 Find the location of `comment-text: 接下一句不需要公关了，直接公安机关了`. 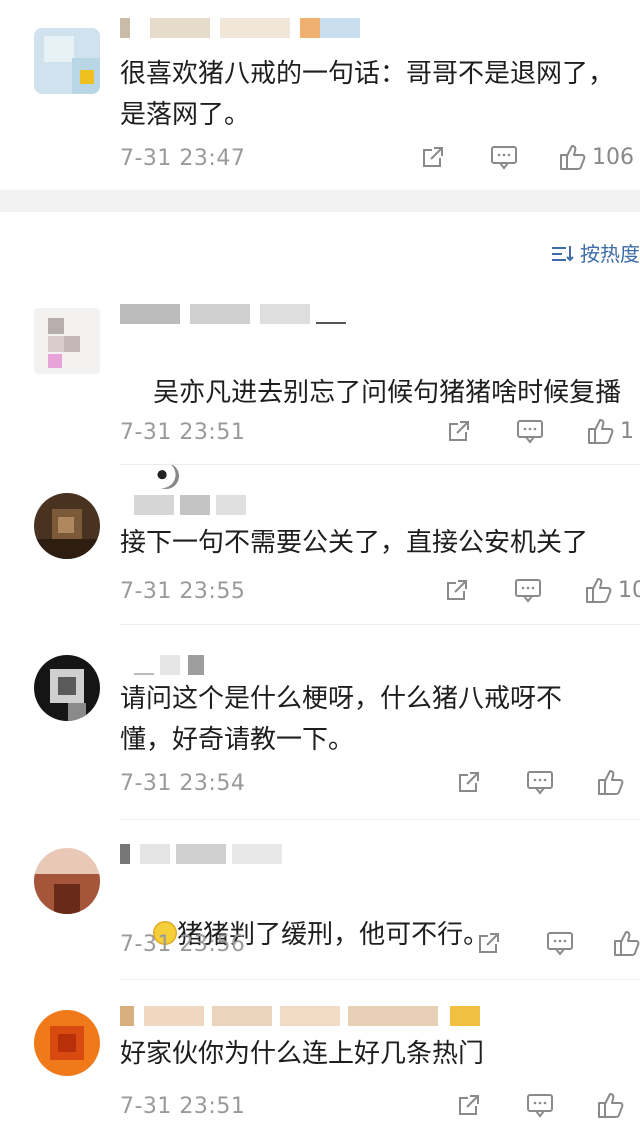

comment-text: 接下一句不需要公关了，直接公安机关了 is located at coordinates (354, 543).